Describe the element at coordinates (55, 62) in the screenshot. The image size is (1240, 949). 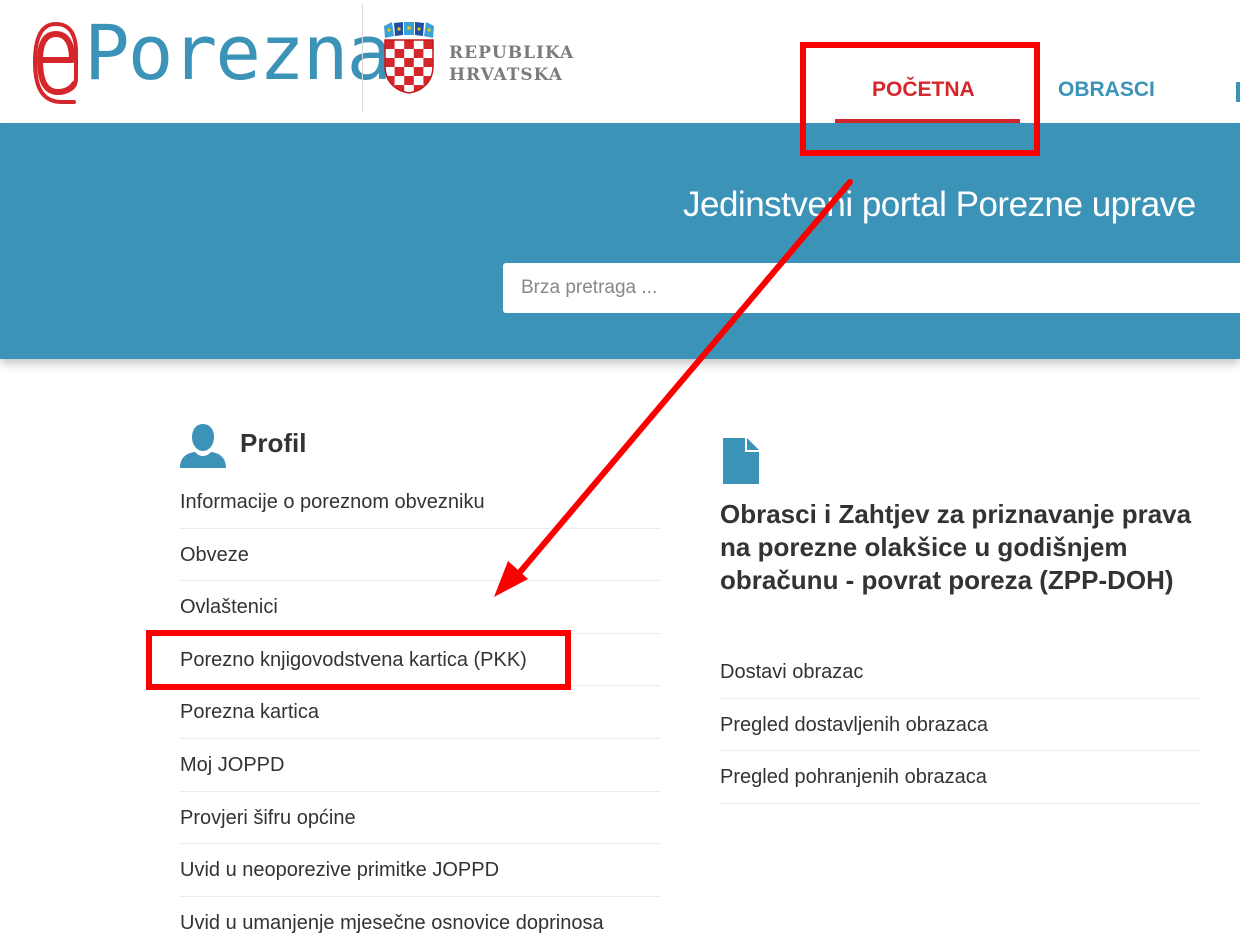
I see `e-logo-icon` at that location.